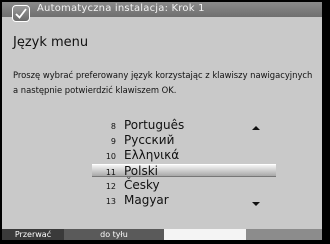 The width and height of the screenshot is (330, 244). What do you see at coordinates (184, 140) in the screenshot?
I see `language-item: 9 Русский` at bounding box center [184, 140].